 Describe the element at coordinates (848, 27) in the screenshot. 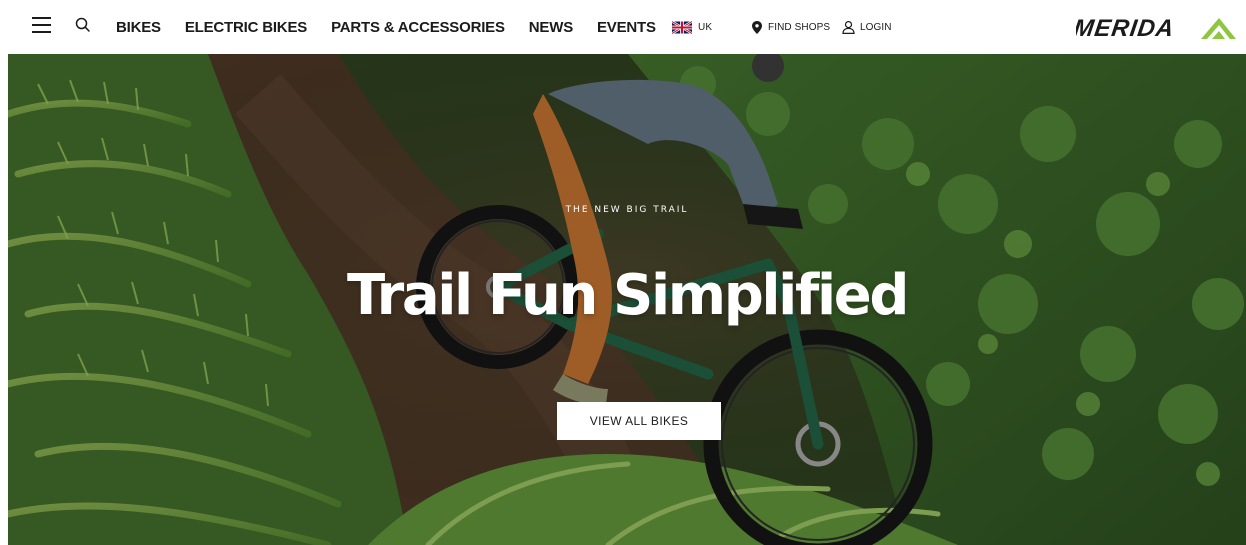

I see `user-icon` at that location.